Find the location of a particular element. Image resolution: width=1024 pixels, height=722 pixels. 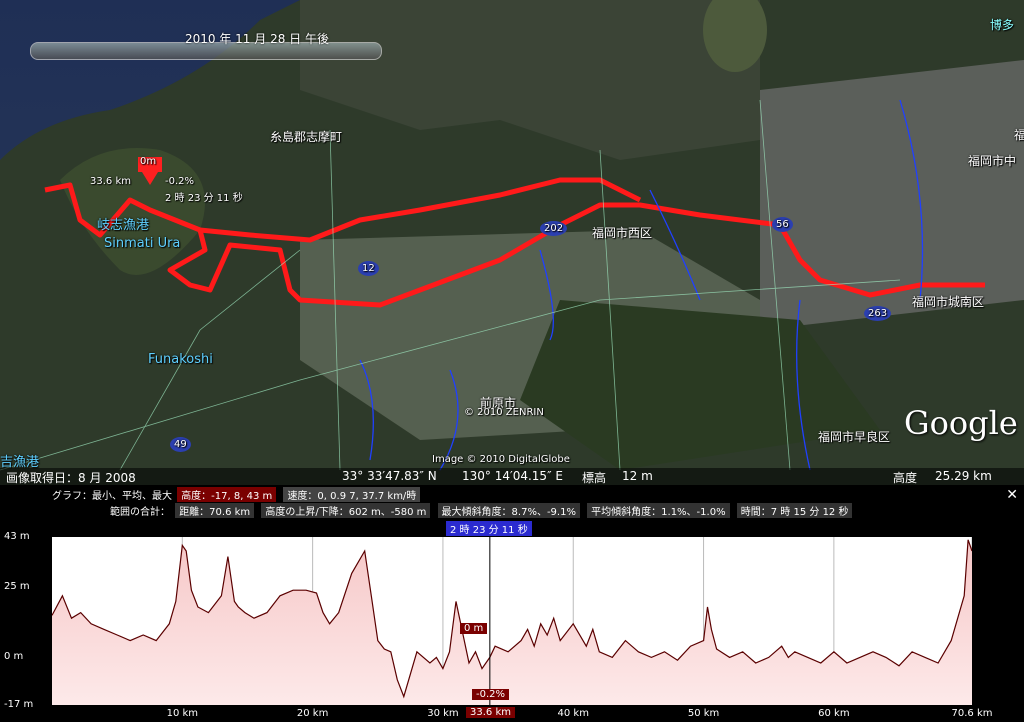

imagery-copyright: Image © 2010 DigitalGlobe is located at coordinates (501, 459).